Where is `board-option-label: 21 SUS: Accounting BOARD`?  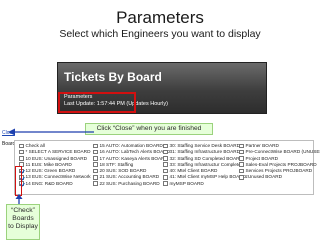 board-option-label: 21 SUS: Accounting BOARD is located at coordinates (129, 177).